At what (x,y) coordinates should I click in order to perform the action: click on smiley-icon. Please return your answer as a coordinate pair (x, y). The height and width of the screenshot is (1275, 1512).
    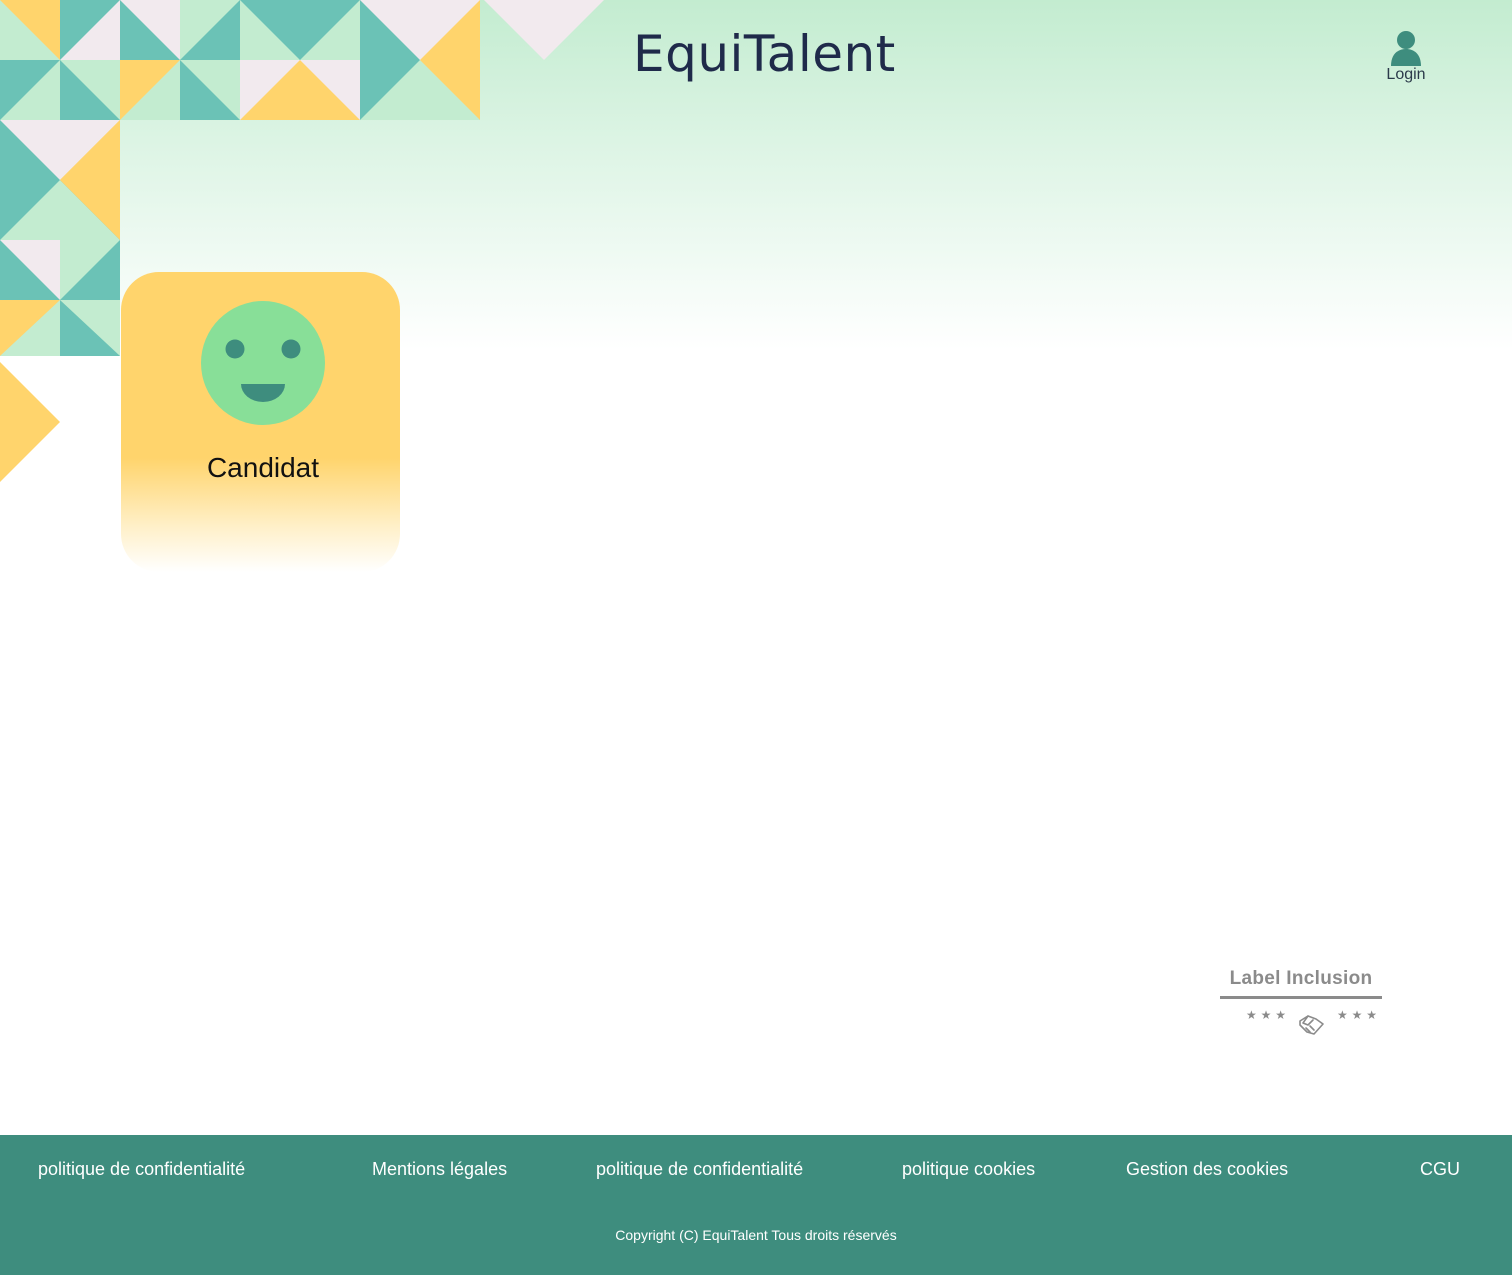
    Looking at the image, I should click on (263, 363).